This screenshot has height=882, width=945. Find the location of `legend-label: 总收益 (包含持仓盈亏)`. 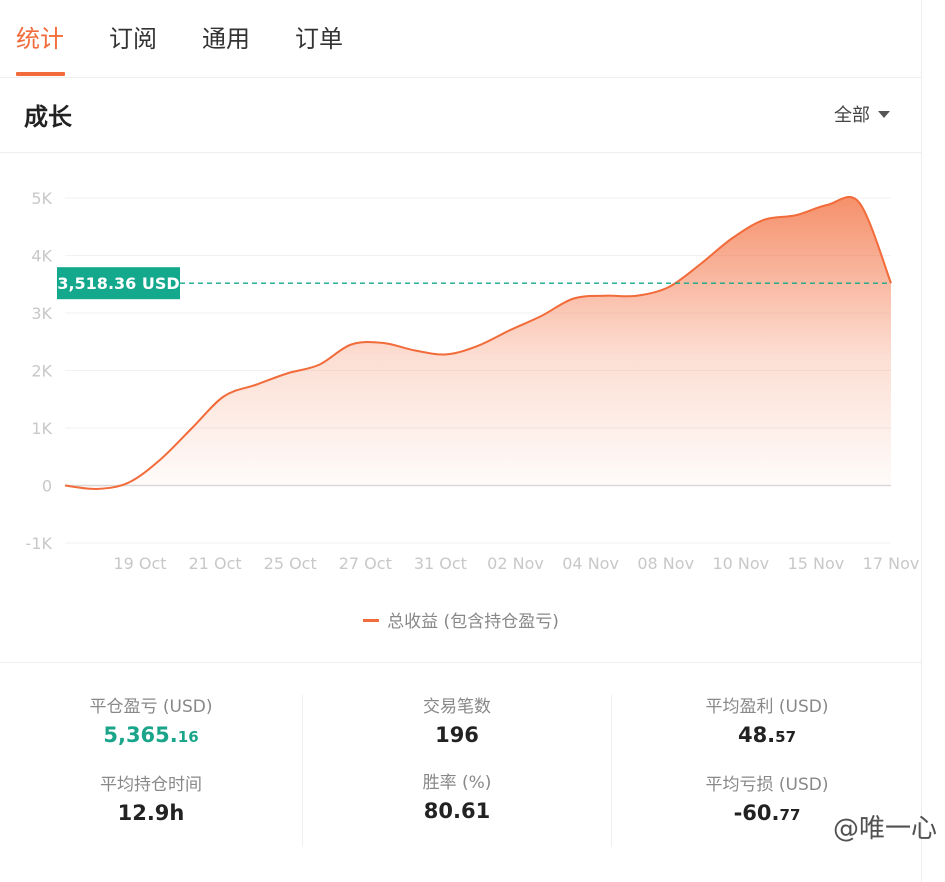

legend-label: 总收益 (包含持仓盈亏) is located at coordinates (473, 622).